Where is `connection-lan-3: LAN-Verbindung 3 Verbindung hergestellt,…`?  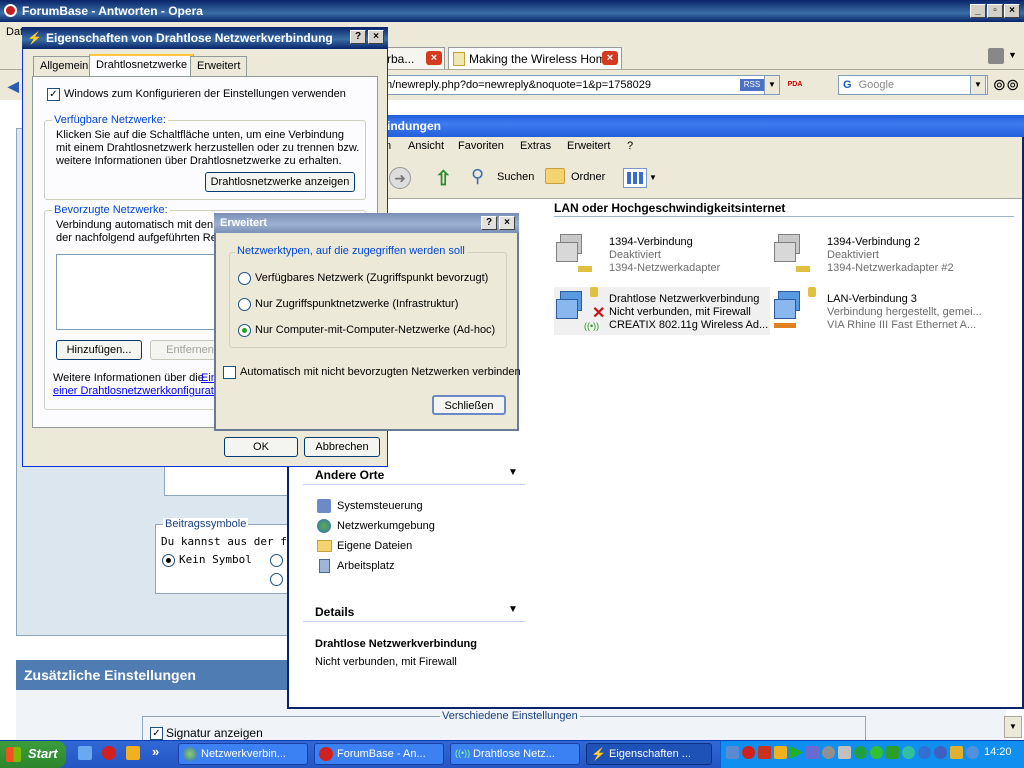
connection-lan-3: LAN-Verbindung 3 Verbindung hergestellt,… is located at coordinates (882, 311).